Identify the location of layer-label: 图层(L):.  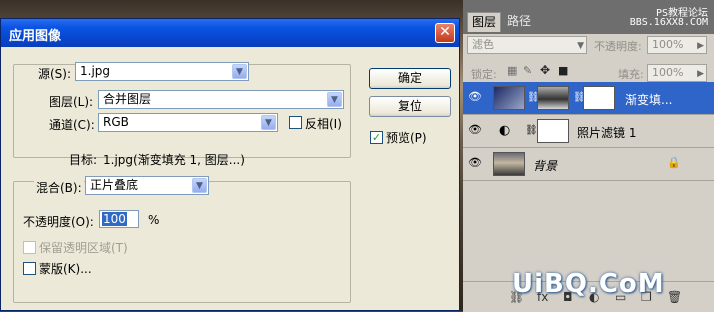
(71, 102).